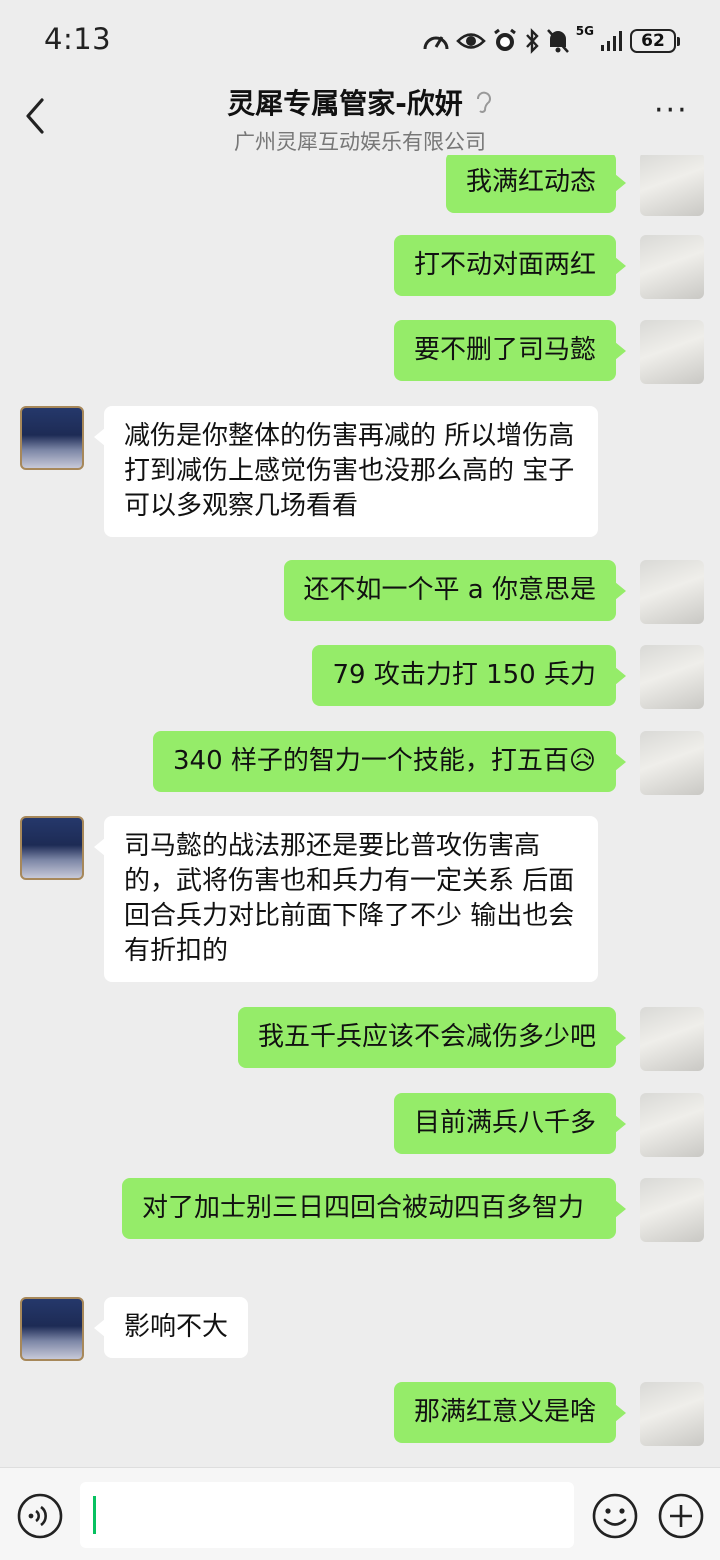 The width and height of the screenshot is (720, 1560). I want to click on eye-icon, so click(470, 41).